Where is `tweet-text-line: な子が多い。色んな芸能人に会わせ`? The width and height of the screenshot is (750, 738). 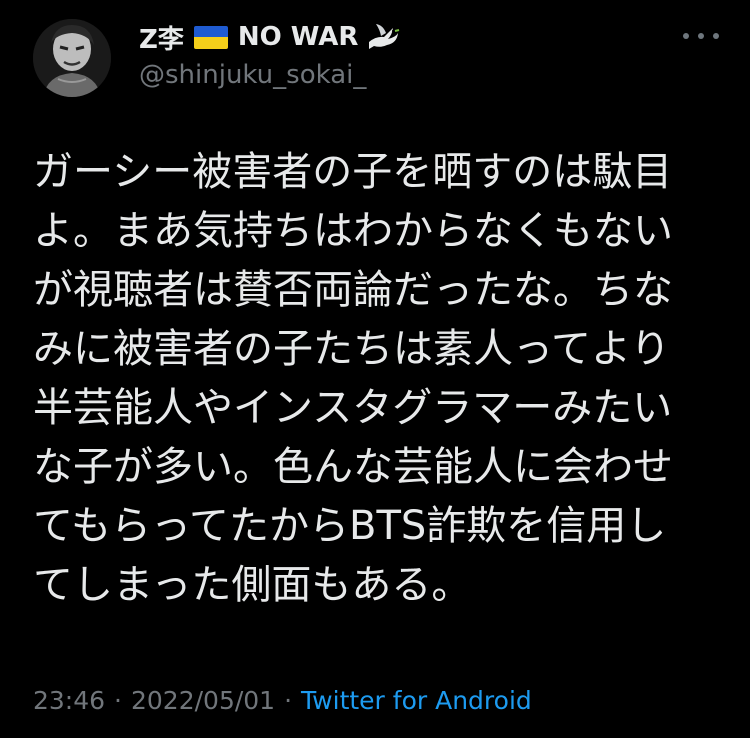
tweet-text-line: な子が多い。色んな芸能人に会わせ is located at coordinates (353, 467).